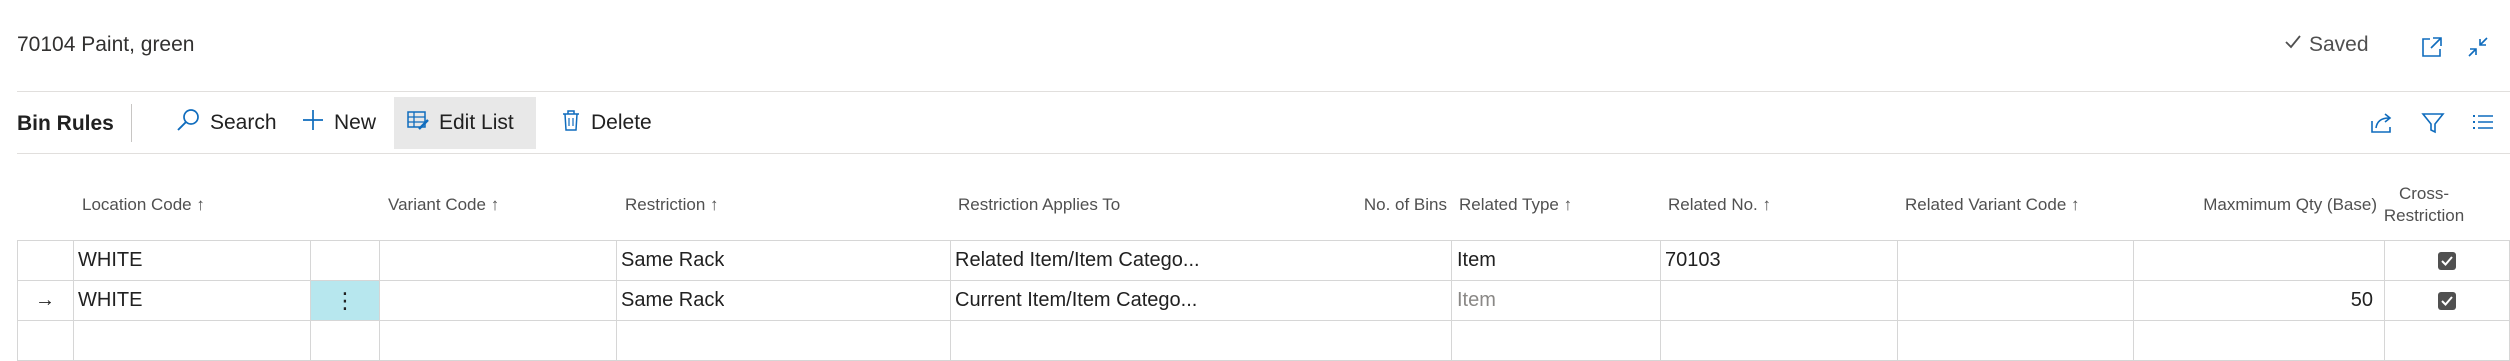  Describe the element at coordinates (1693, 260) in the screenshot. I see `related-no-cell: 70103` at that location.